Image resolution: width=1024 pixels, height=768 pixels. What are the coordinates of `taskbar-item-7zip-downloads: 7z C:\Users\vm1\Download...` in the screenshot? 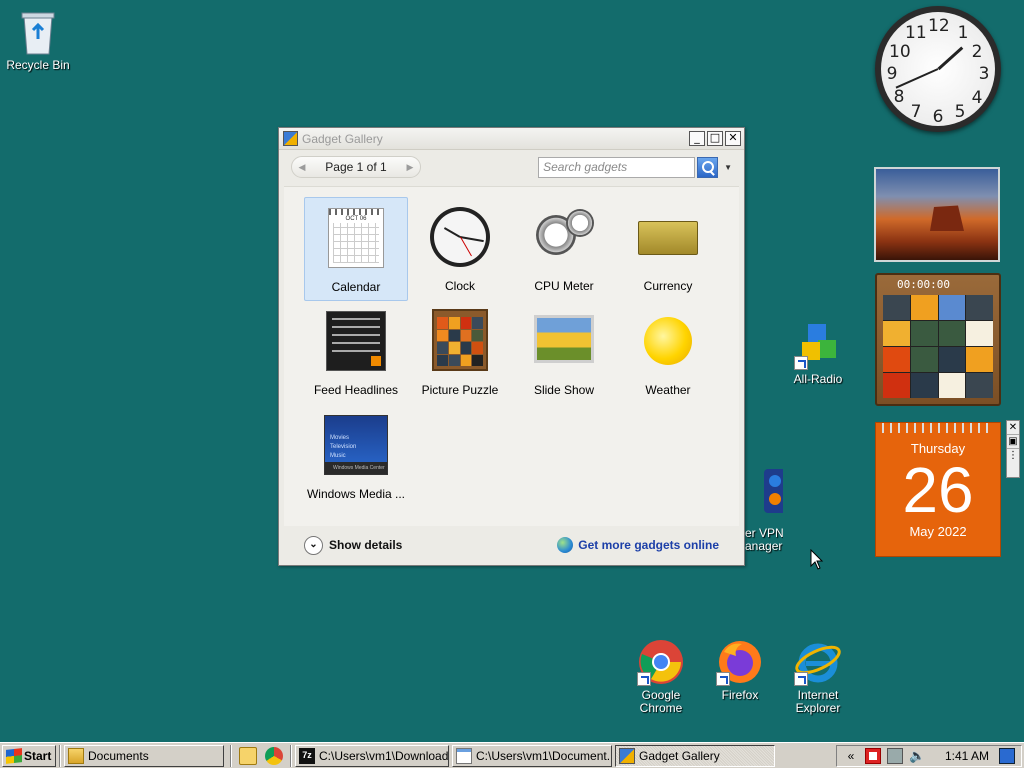 It's located at (372, 755).